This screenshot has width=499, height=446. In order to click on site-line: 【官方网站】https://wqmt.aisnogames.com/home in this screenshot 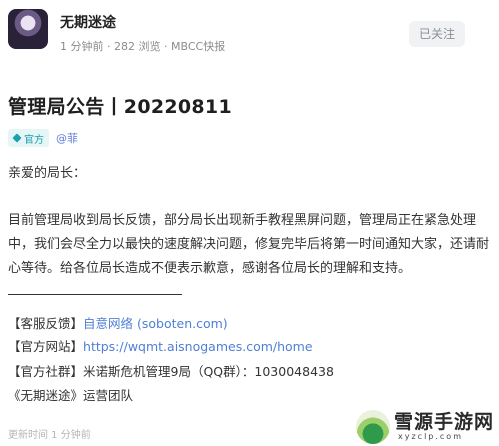, I will do `click(160, 345)`.